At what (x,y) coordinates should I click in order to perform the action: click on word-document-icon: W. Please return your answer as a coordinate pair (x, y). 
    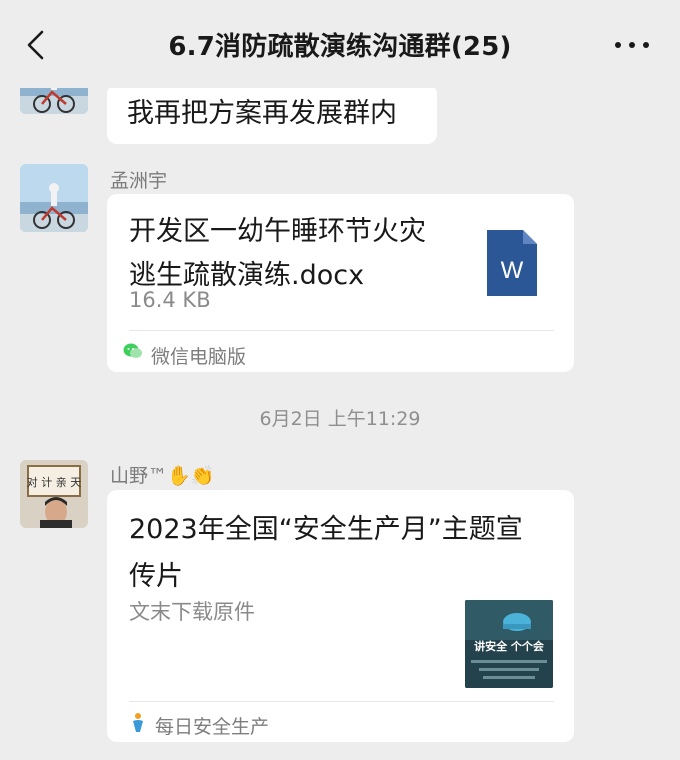
    Looking at the image, I should click on (512, 263).